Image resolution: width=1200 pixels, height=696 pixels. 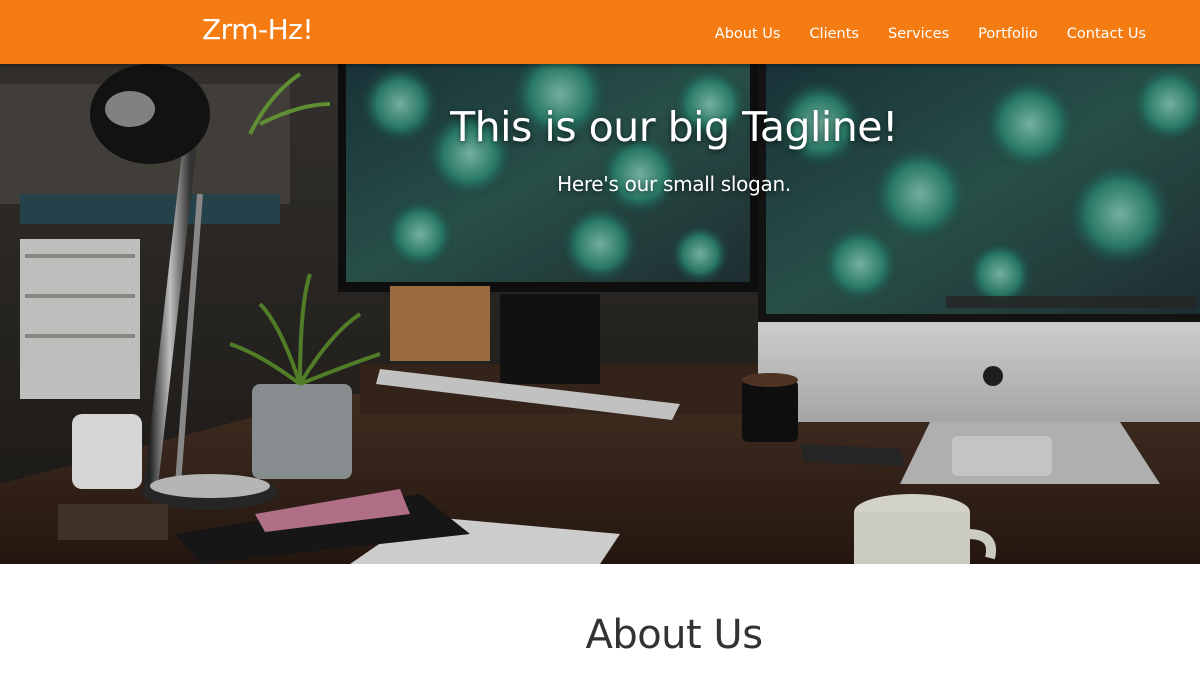 What do you see at coordinates (258, 29) in the screenshot?
I see `brand-logo-link: Zrm-Hz!` at bounding box center [258, 29].